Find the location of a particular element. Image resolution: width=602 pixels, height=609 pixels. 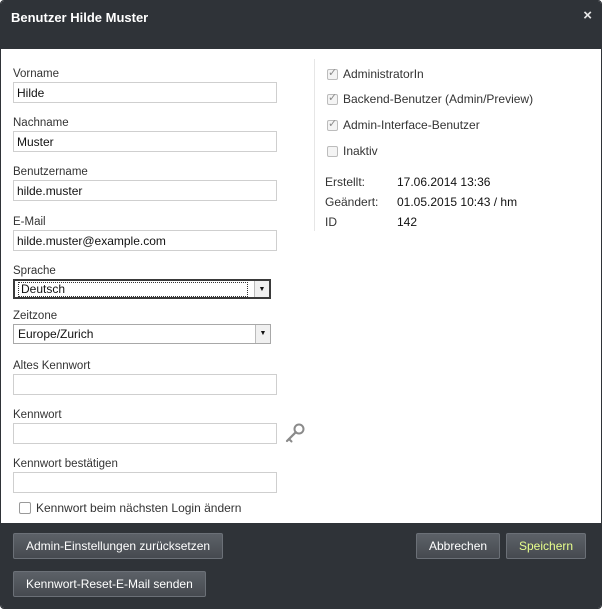

role-admin-interface-row: Admin-Interface-Benutzer is located at coordinates (403, 124).